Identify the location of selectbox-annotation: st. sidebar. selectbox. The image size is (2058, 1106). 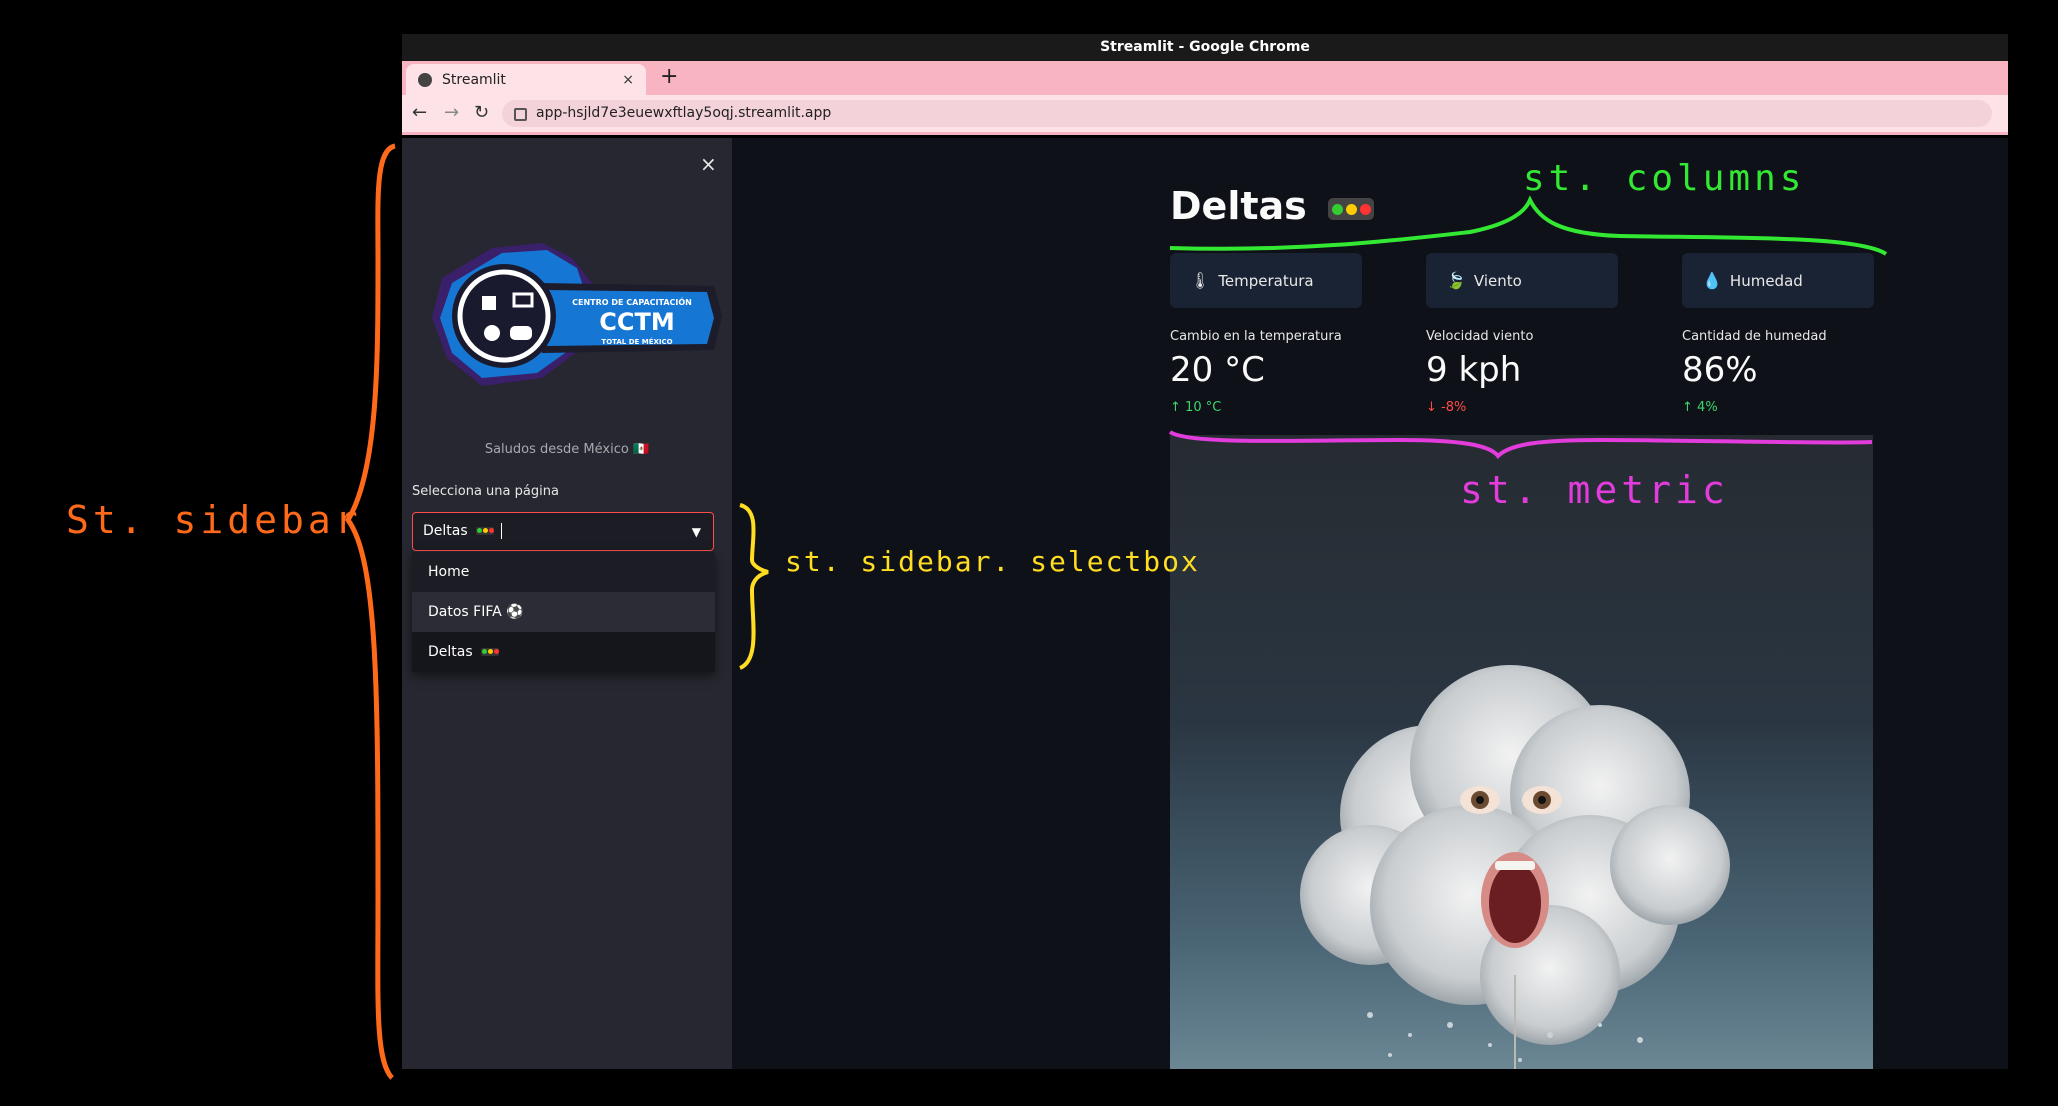
(992, 561).